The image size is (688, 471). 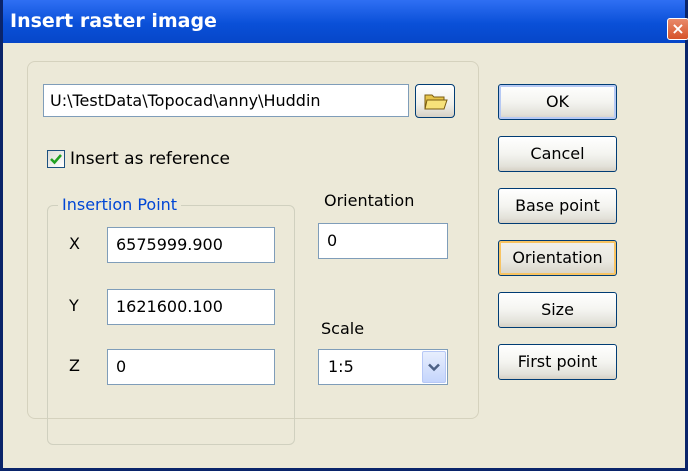 What do you see at coordinates (557, 154) in the screenshot?
I see `cancel-button: Cancel` at bounding box center [557, 154].